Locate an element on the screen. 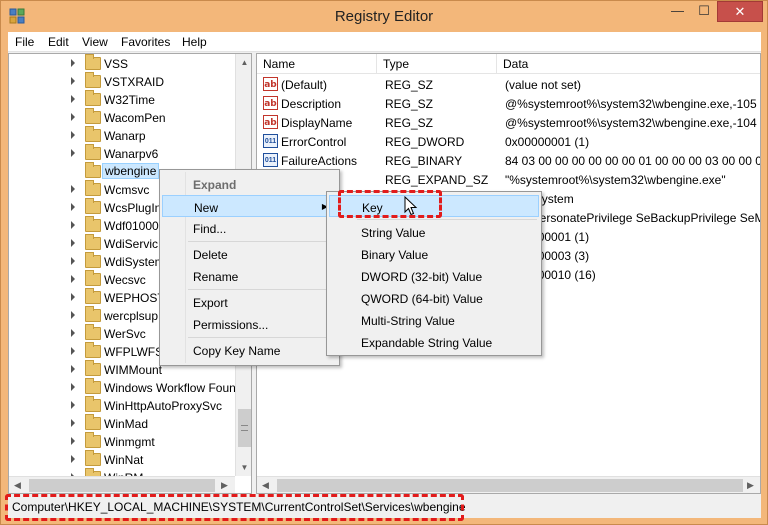  tree-item: VSTXRAID is located at coordinates (123, 81).